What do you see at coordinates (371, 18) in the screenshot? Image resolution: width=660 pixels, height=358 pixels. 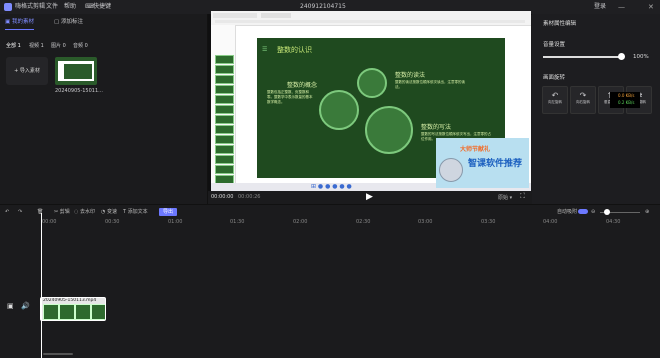 I see `ppt-toolbar` at bounding box center [371, 18].